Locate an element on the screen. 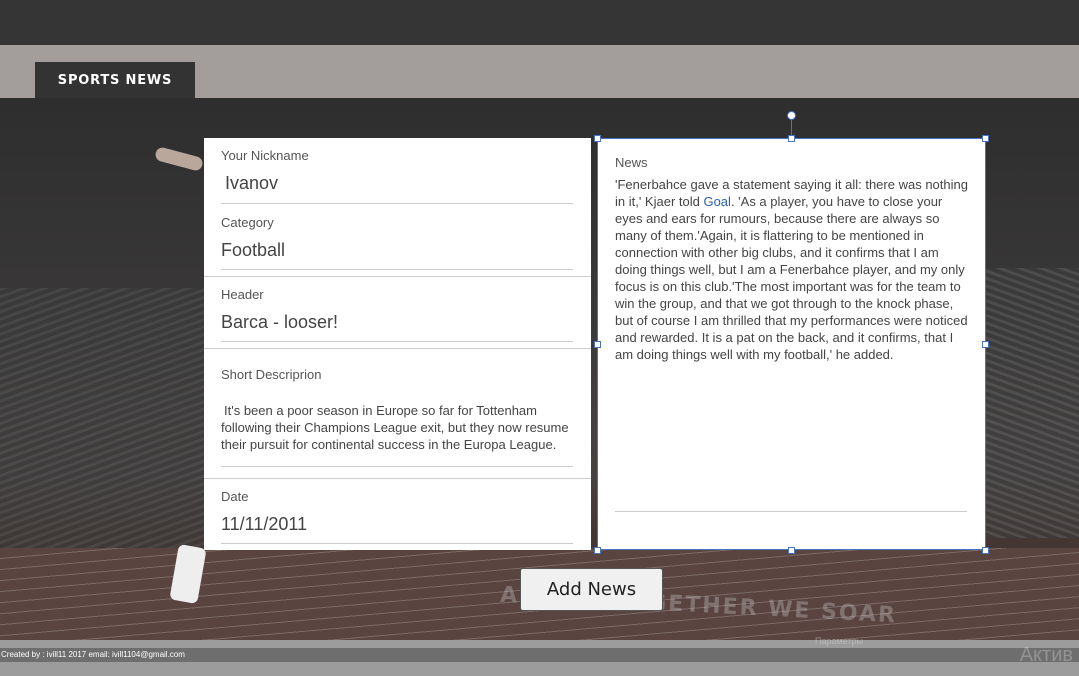 Image resolution: width=1079 pixels, height=676 pixels. resize-handle-top is located at coordinates (791, 138).